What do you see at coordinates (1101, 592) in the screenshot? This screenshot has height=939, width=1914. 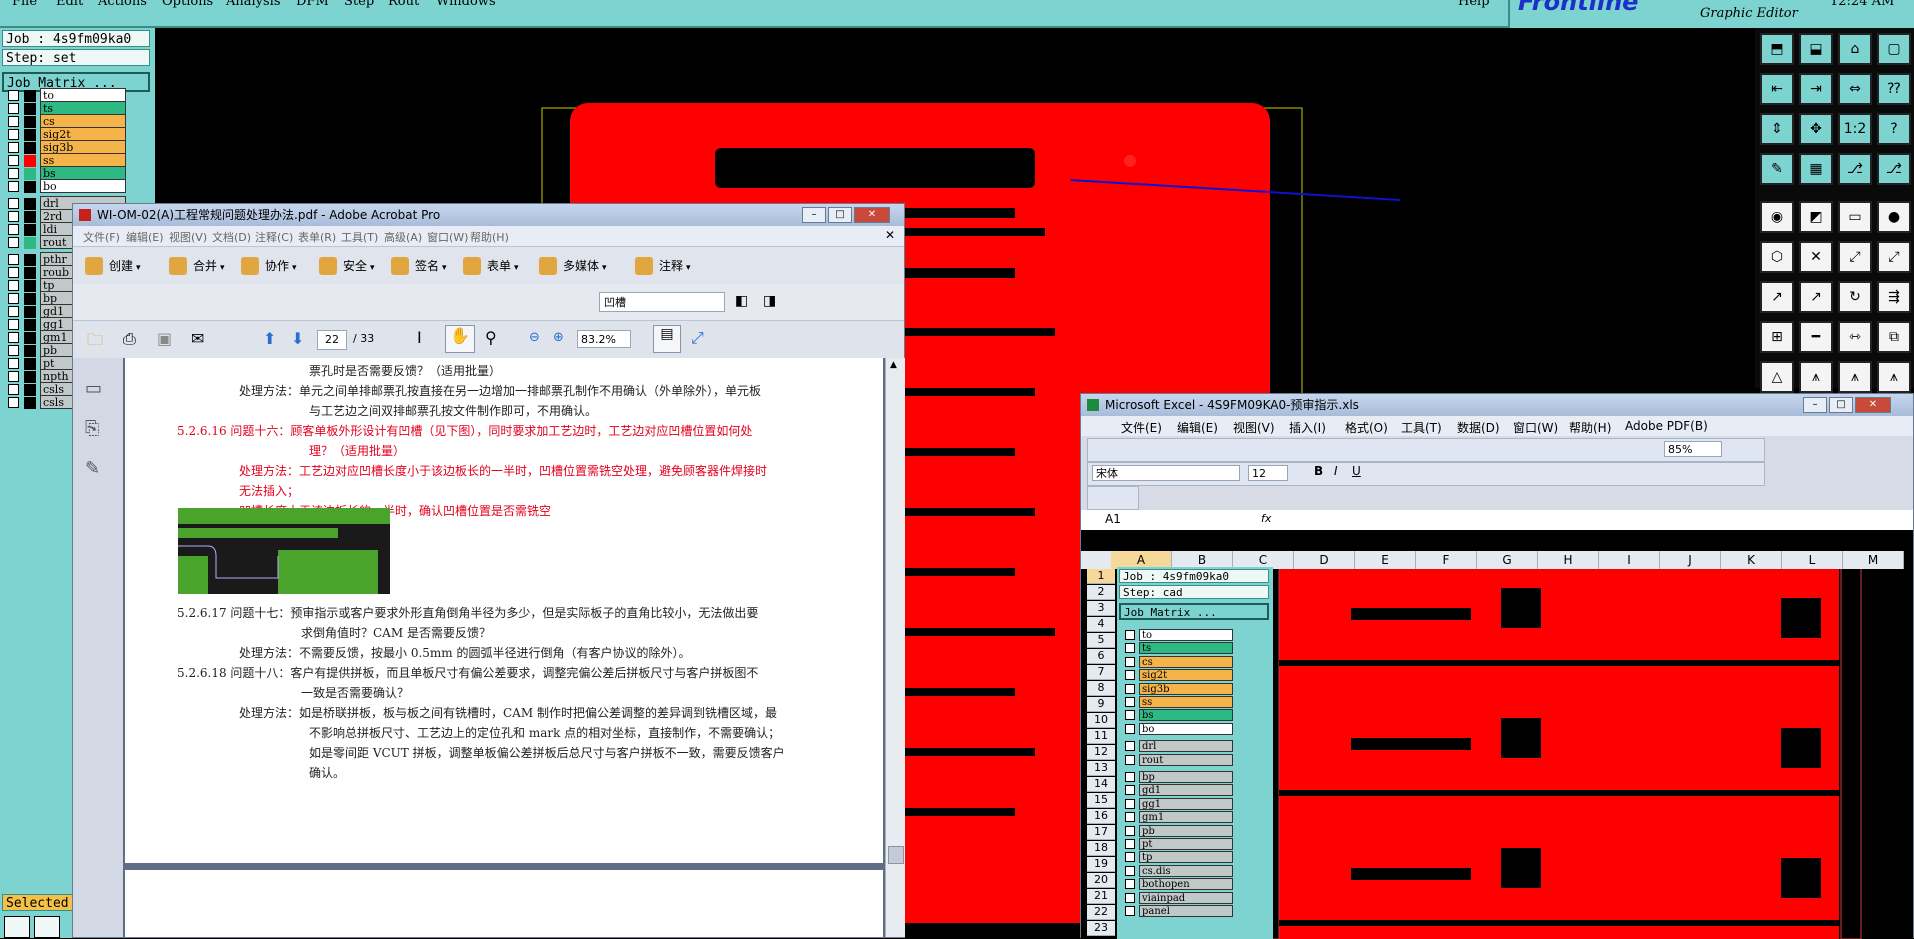 I see `row-header: 2` at bounding box center [1101, 592].